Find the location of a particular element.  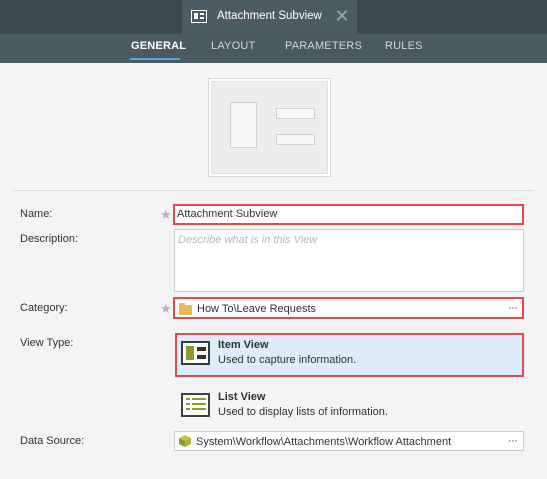

close-icon: ✕ is located at coordinates (342, 16).